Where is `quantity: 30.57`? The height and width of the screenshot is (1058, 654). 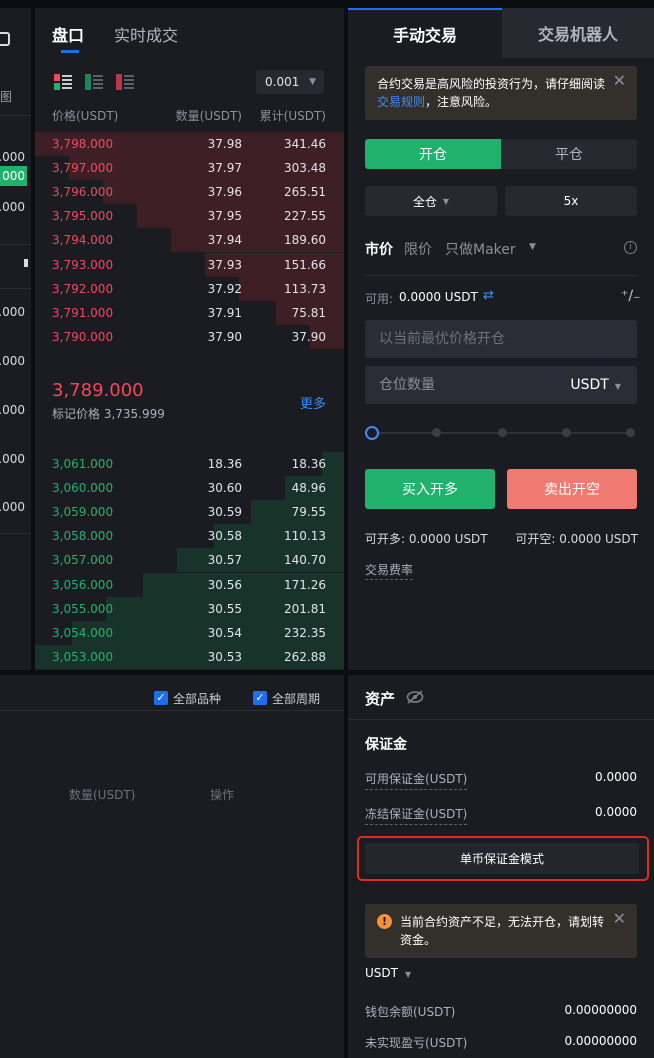
quantity: 30.57 is located at coordinates (224, 560).